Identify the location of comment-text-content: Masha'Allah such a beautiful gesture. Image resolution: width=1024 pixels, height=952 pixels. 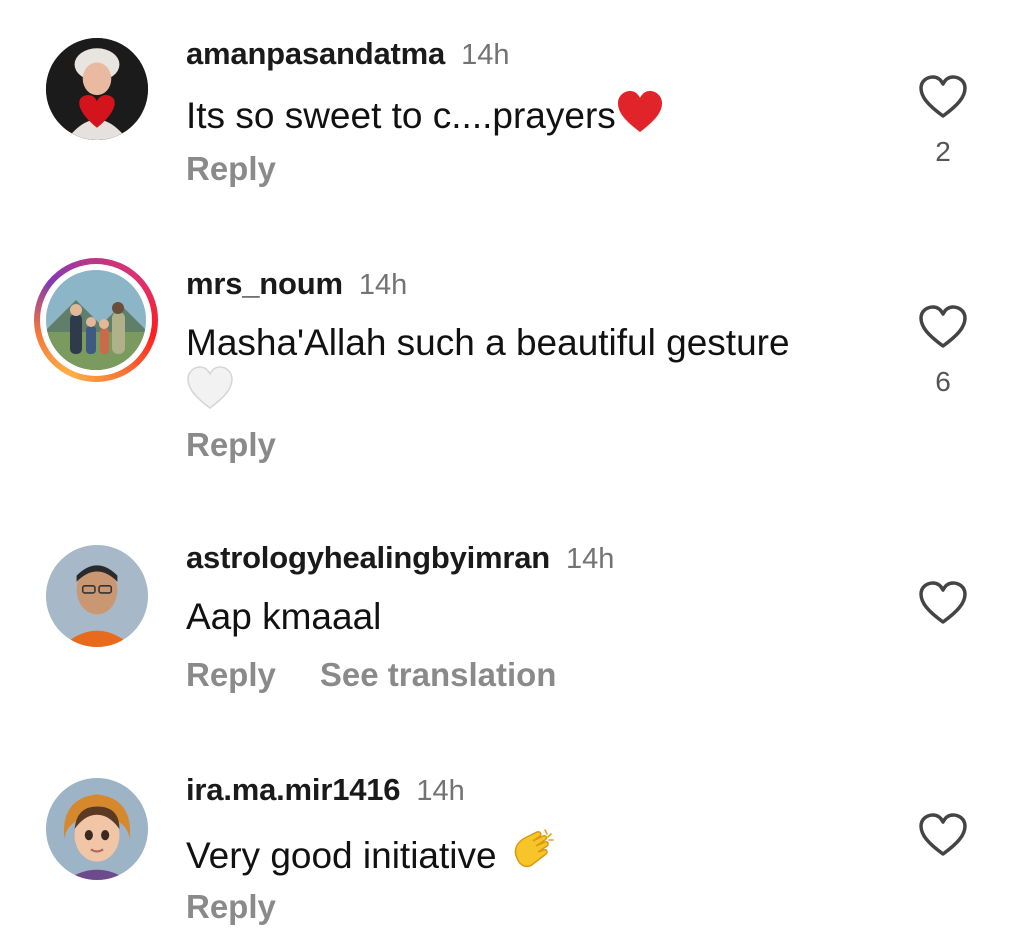
(488, 342).